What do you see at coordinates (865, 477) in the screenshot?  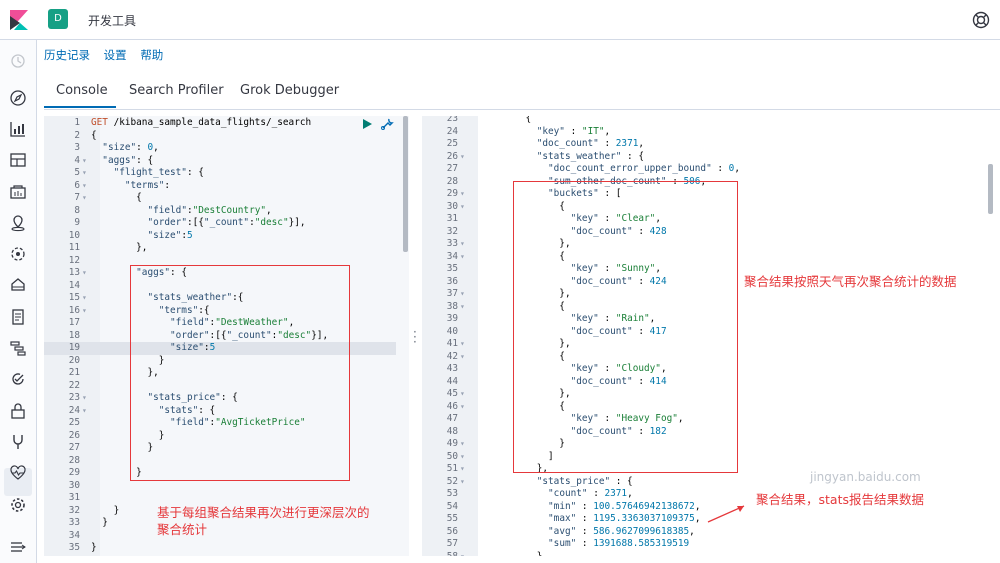 I see `watermark: jingyan.baidu.com` at bounding box center [865, 477].